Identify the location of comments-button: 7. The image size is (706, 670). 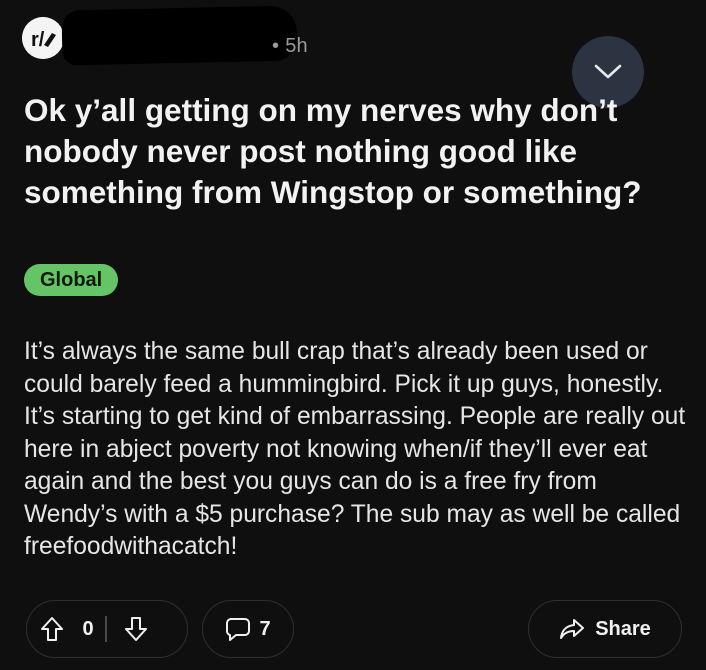
(248, 629).